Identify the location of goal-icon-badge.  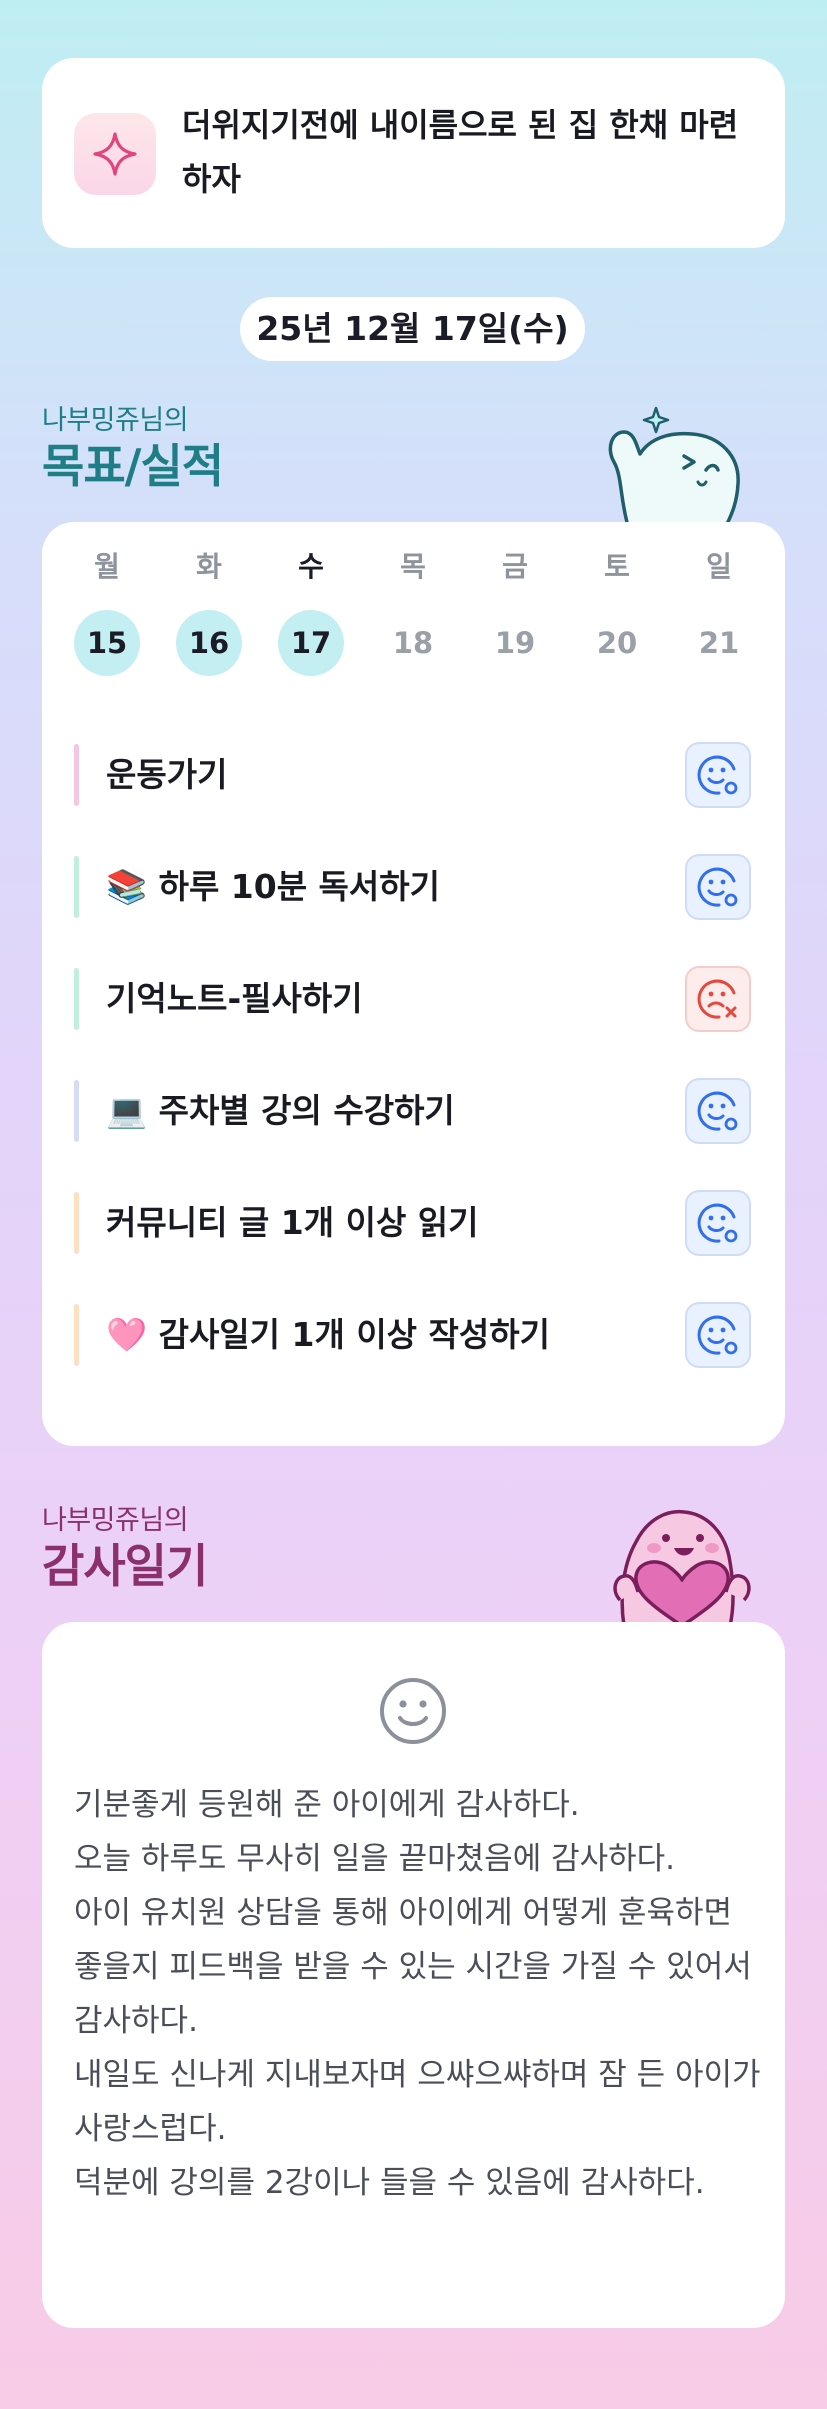
(115, 154).